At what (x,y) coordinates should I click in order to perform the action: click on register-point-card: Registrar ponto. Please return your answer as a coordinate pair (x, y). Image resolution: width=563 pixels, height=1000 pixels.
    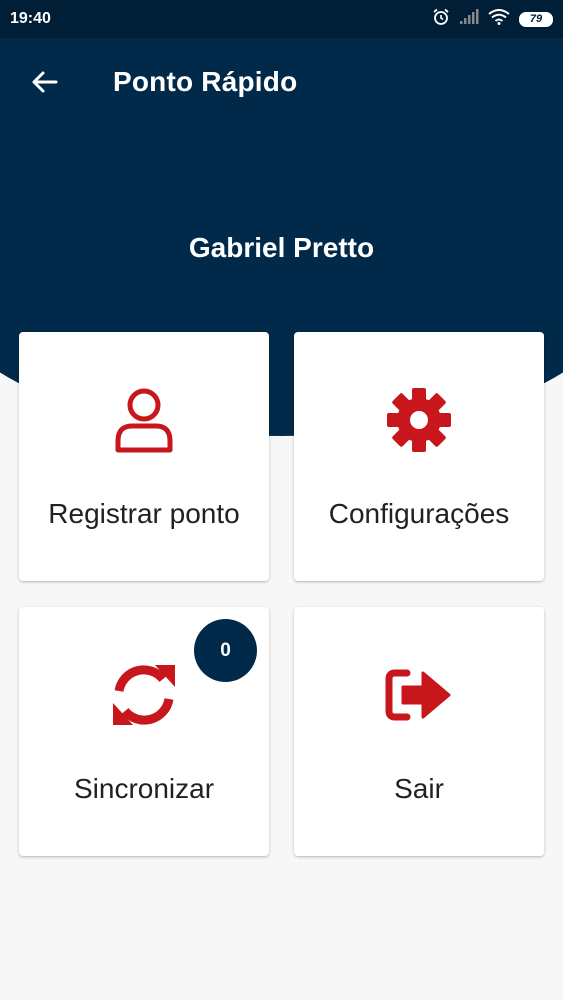
    Looking at the image, I should click on (144, 456).